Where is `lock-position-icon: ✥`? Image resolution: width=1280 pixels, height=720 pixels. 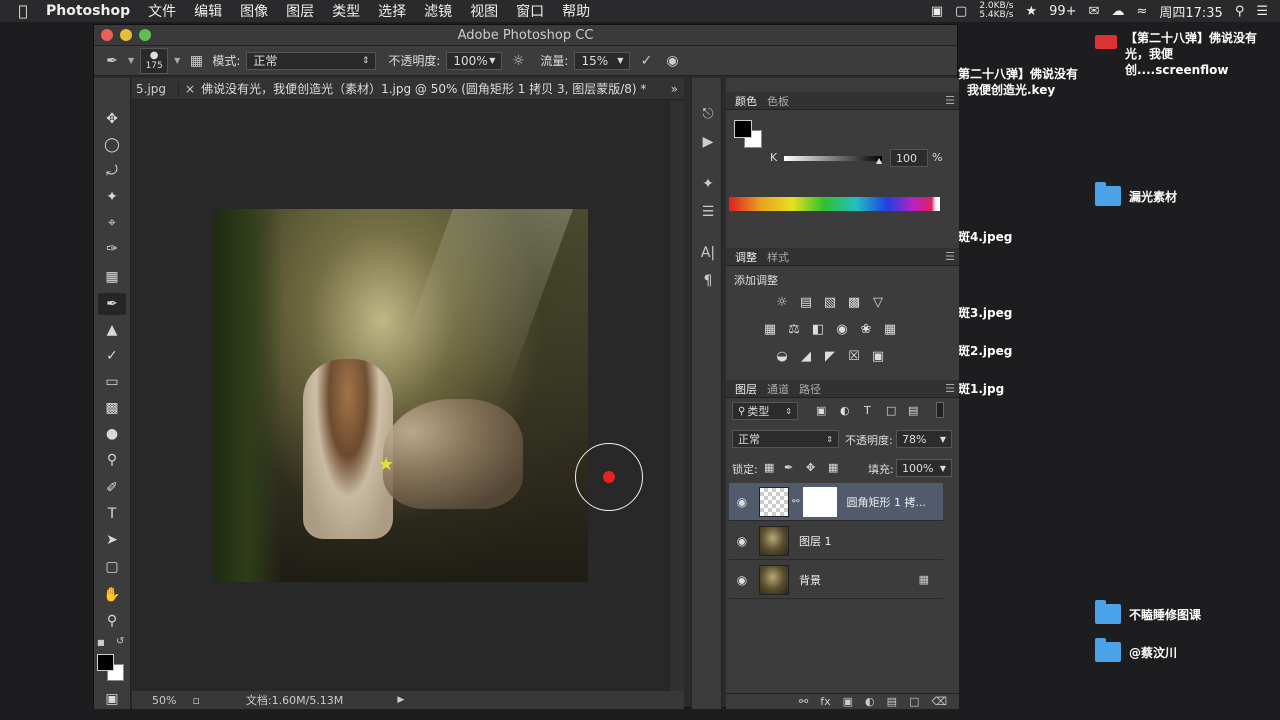 lock-position-icon: ✥ is located at coordinates (810, 467).